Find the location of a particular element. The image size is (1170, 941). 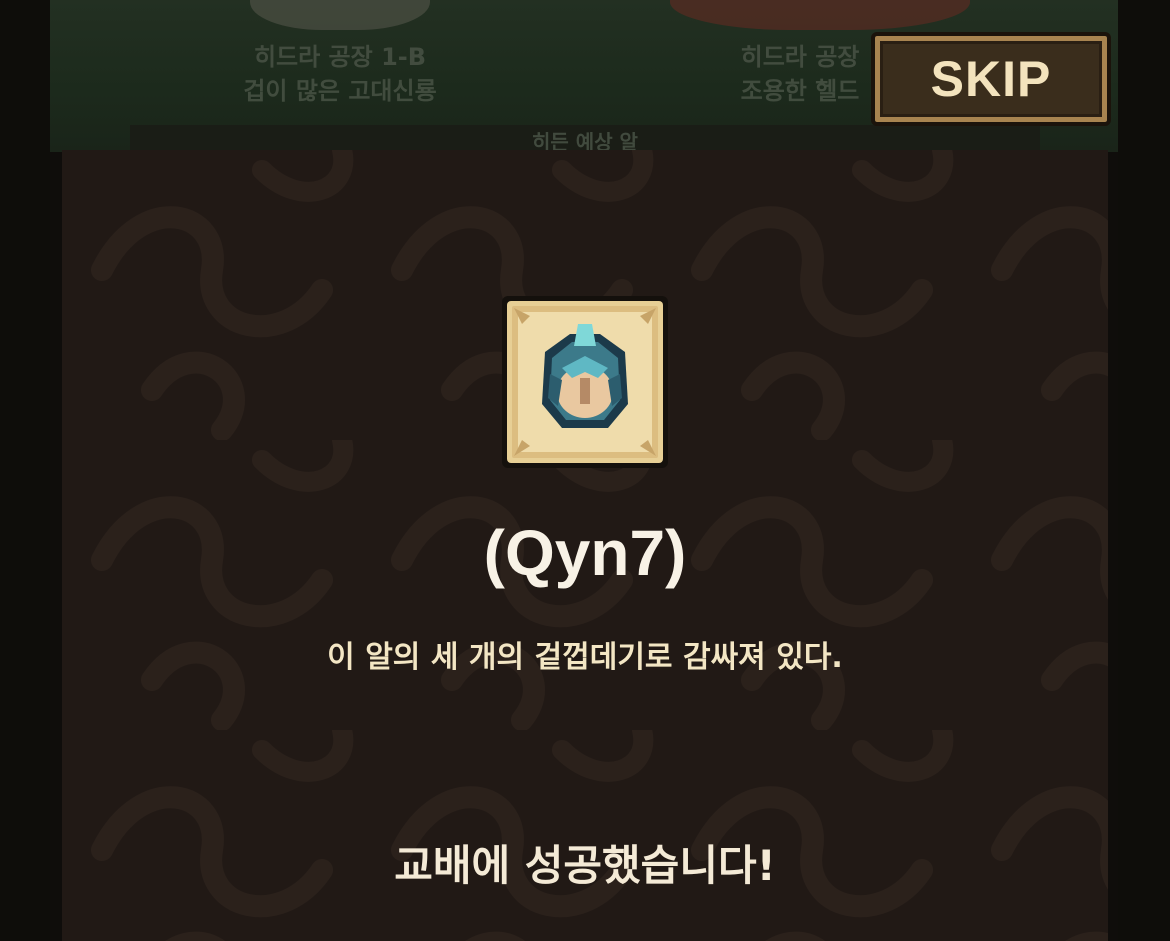

left-frame-border is located at coordinates (25, 470).